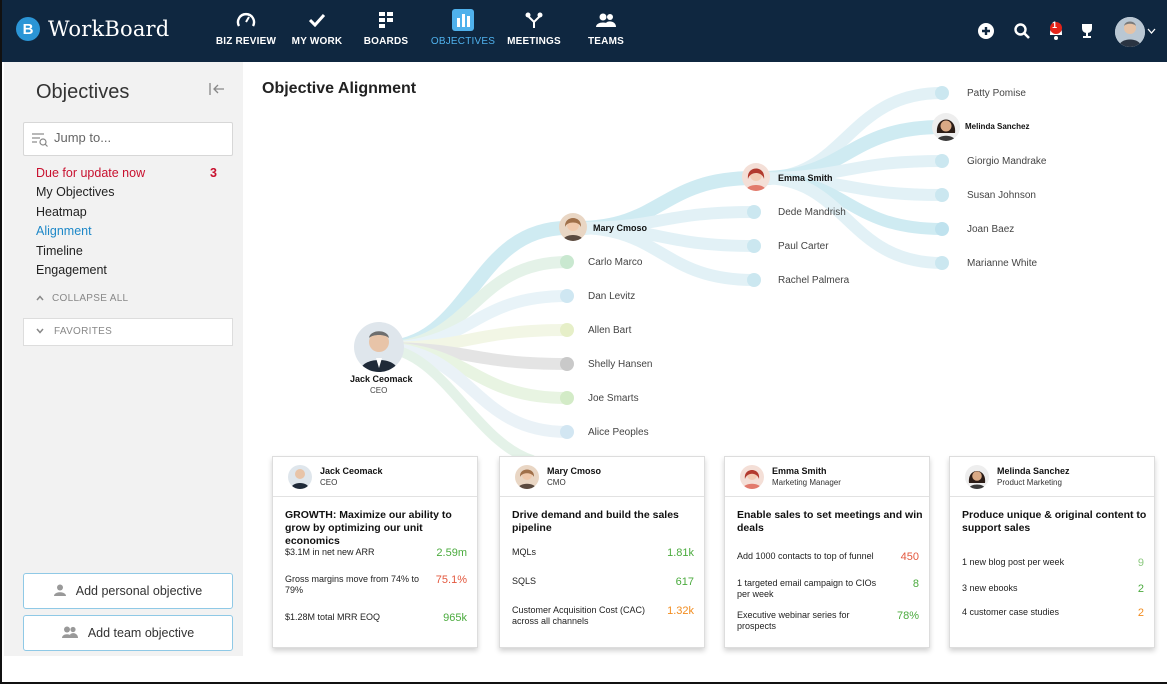 This screenshot has width=1167, height=684. Describe the element at coordinates (379, 390) in the screenshot. I see `root-role: CEO` at that location.